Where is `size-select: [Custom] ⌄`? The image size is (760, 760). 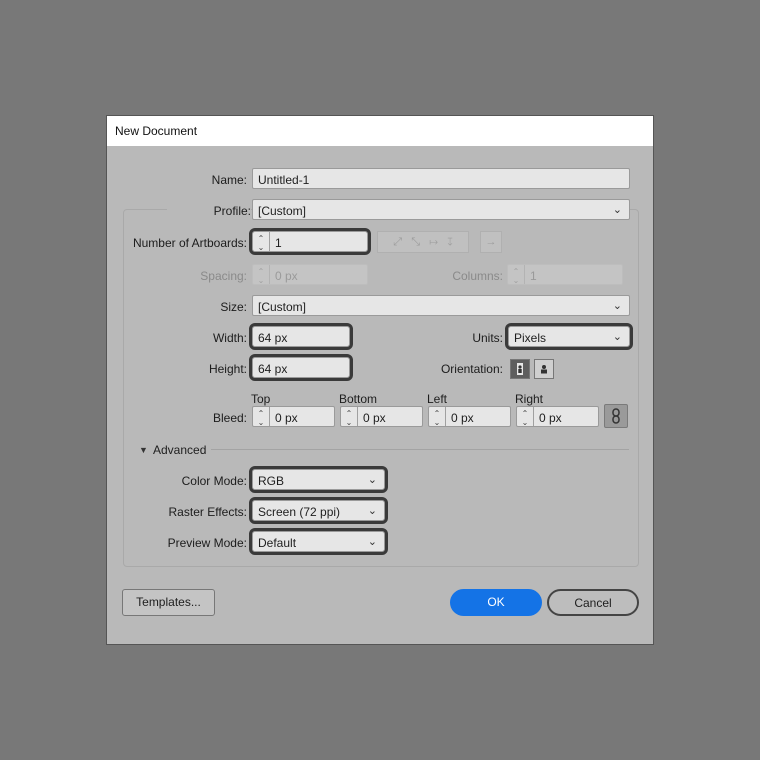 size-select: [Custom] ⌄ is located at coordinates (441, 305).